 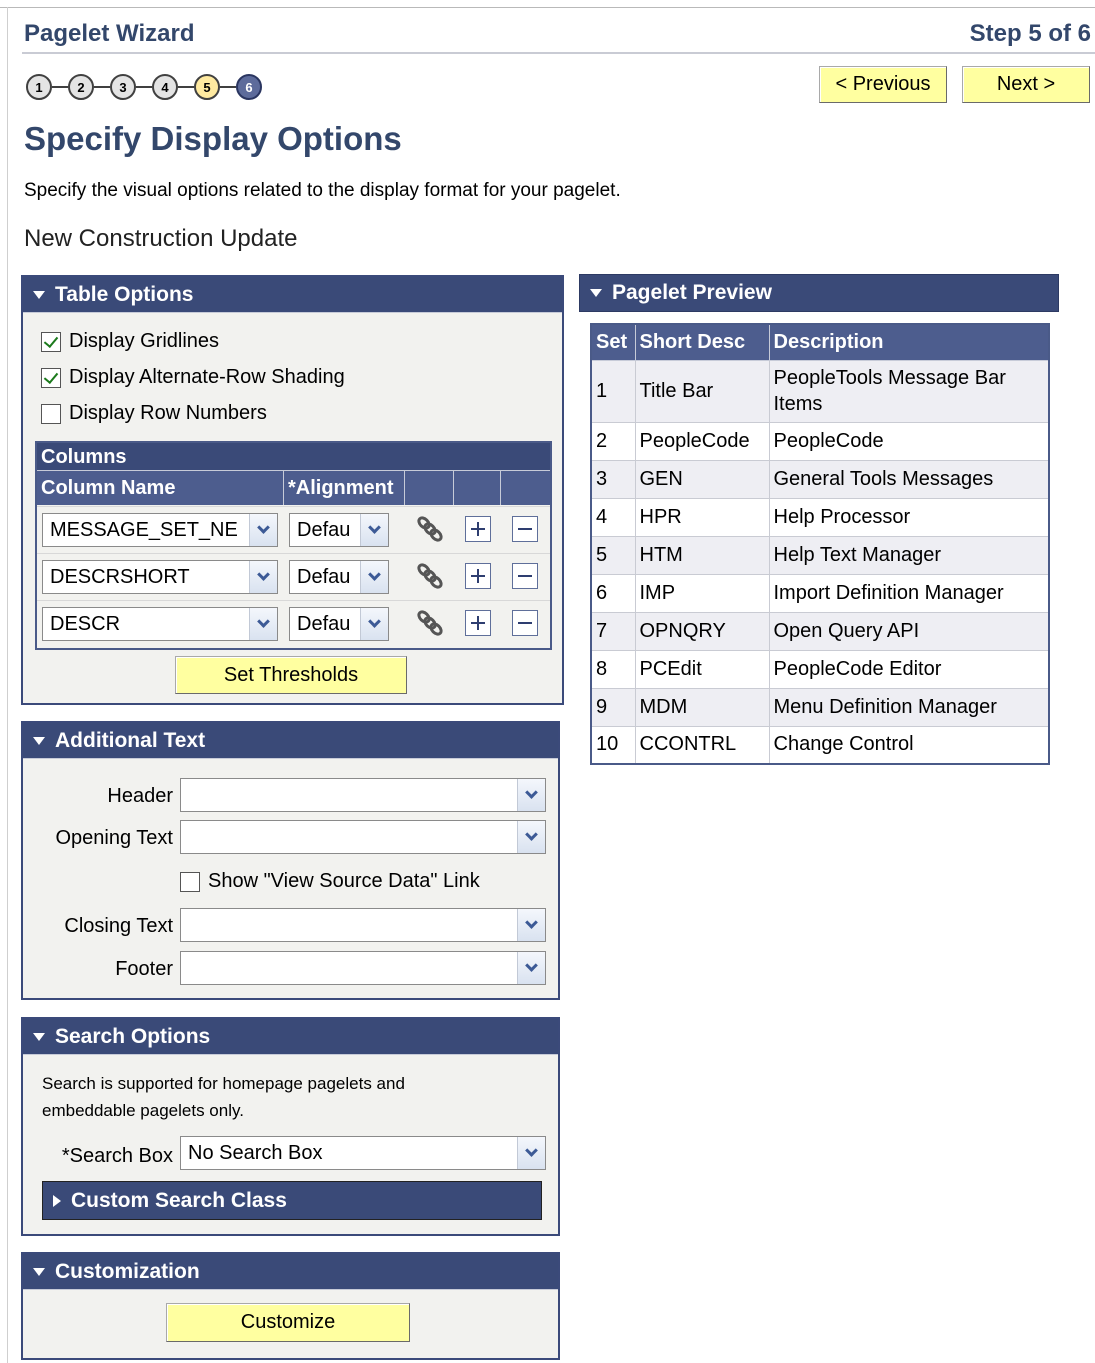 I want to click on alt-row-shading-row: Display Alternate-Row Shading, so click(x=193, y=377).